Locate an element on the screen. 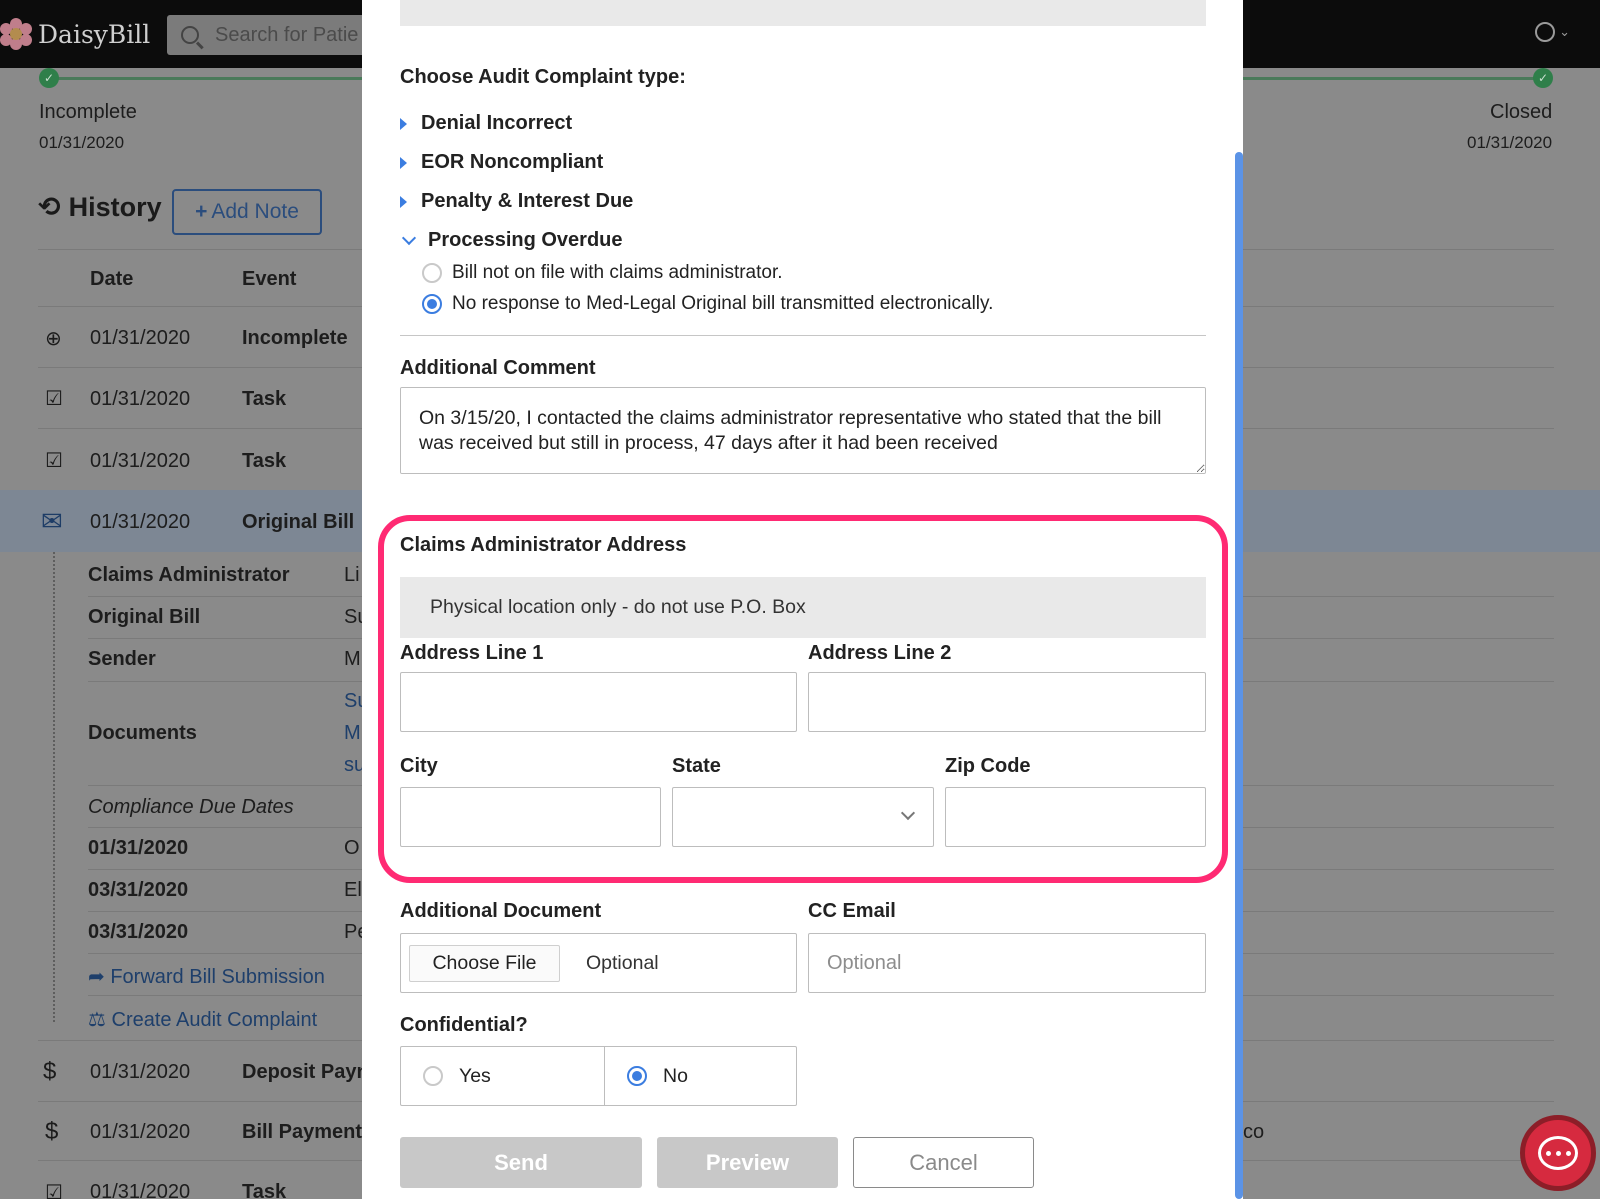  search-icon is located at coordinates (190, 35).